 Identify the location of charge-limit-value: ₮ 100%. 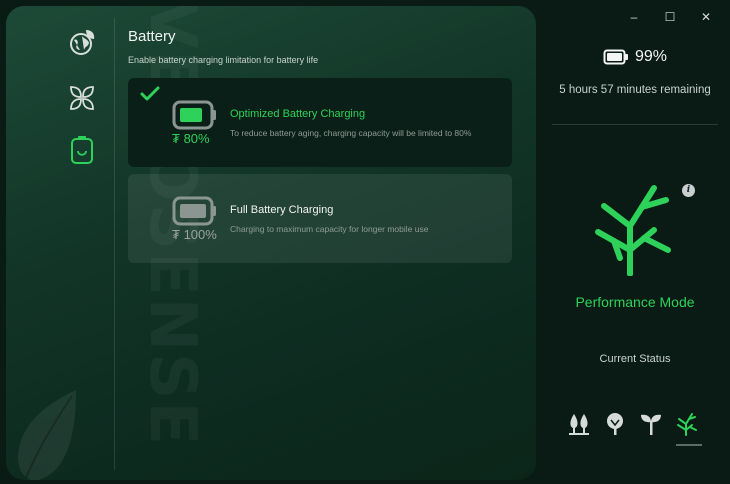
(194, 234).